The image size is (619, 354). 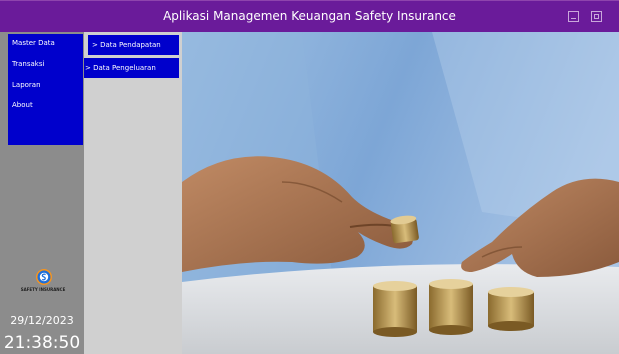 I want to click on current-time: 21:38:50, so click(x=42, y=343).